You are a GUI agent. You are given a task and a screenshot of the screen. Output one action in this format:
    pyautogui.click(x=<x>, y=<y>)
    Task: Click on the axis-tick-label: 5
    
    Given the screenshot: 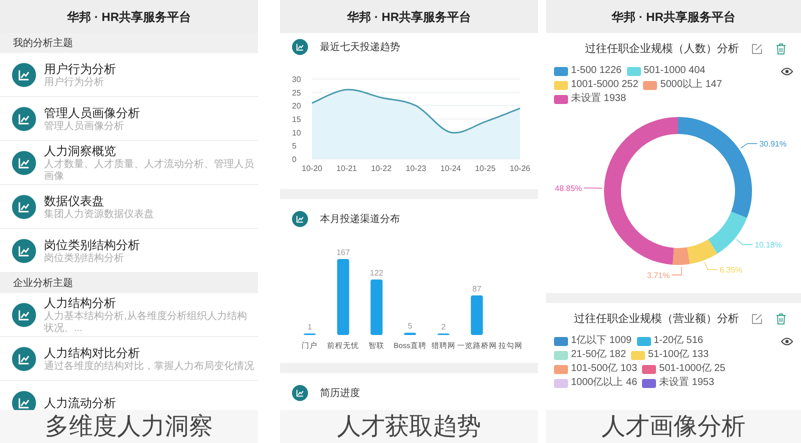 What is the action you would take?
    pyautogui.click(x=294, y=146)
    